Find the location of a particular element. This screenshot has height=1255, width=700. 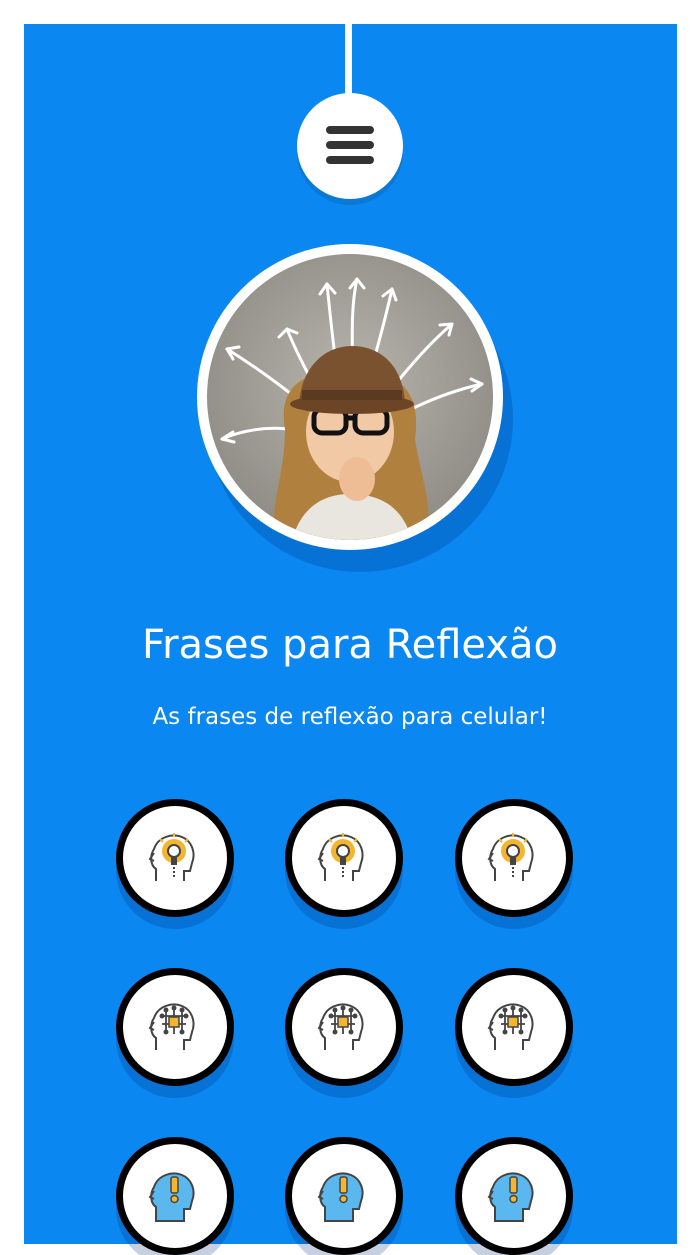

profile-photo is located at coordinates (355, 408).